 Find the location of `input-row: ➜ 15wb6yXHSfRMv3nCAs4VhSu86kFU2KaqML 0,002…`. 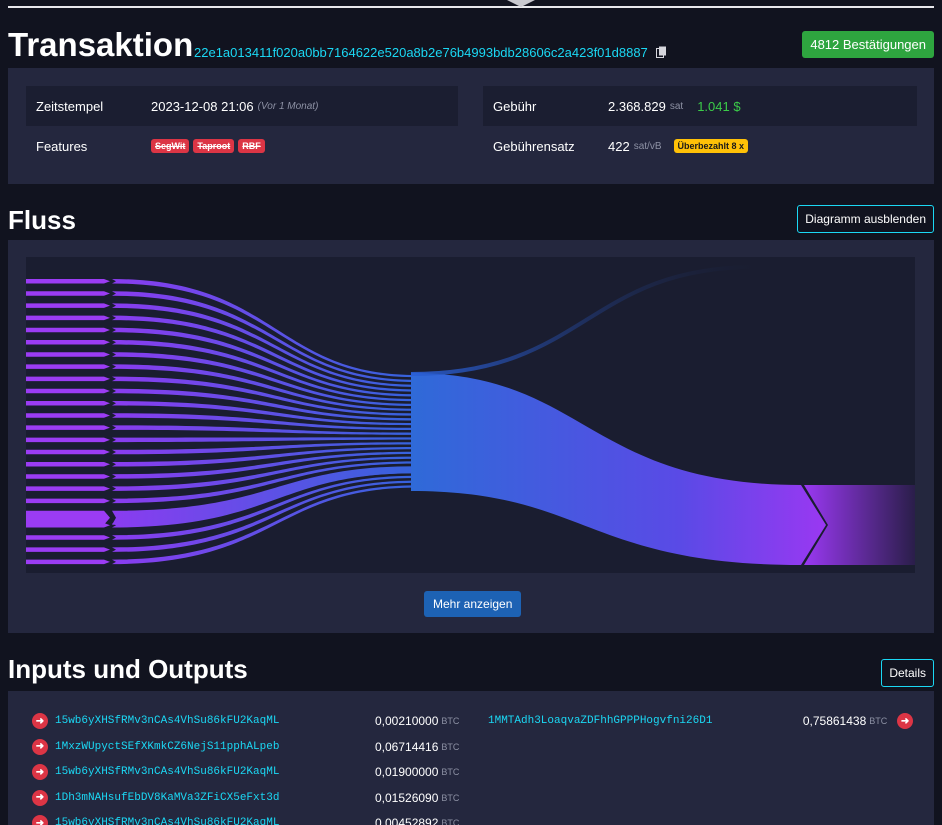

input-row: ➜ 15wb6yXHSfRMv3nCAs4VhSu86kFU2KaqML 0,002… is located at coordinates (246, 721).